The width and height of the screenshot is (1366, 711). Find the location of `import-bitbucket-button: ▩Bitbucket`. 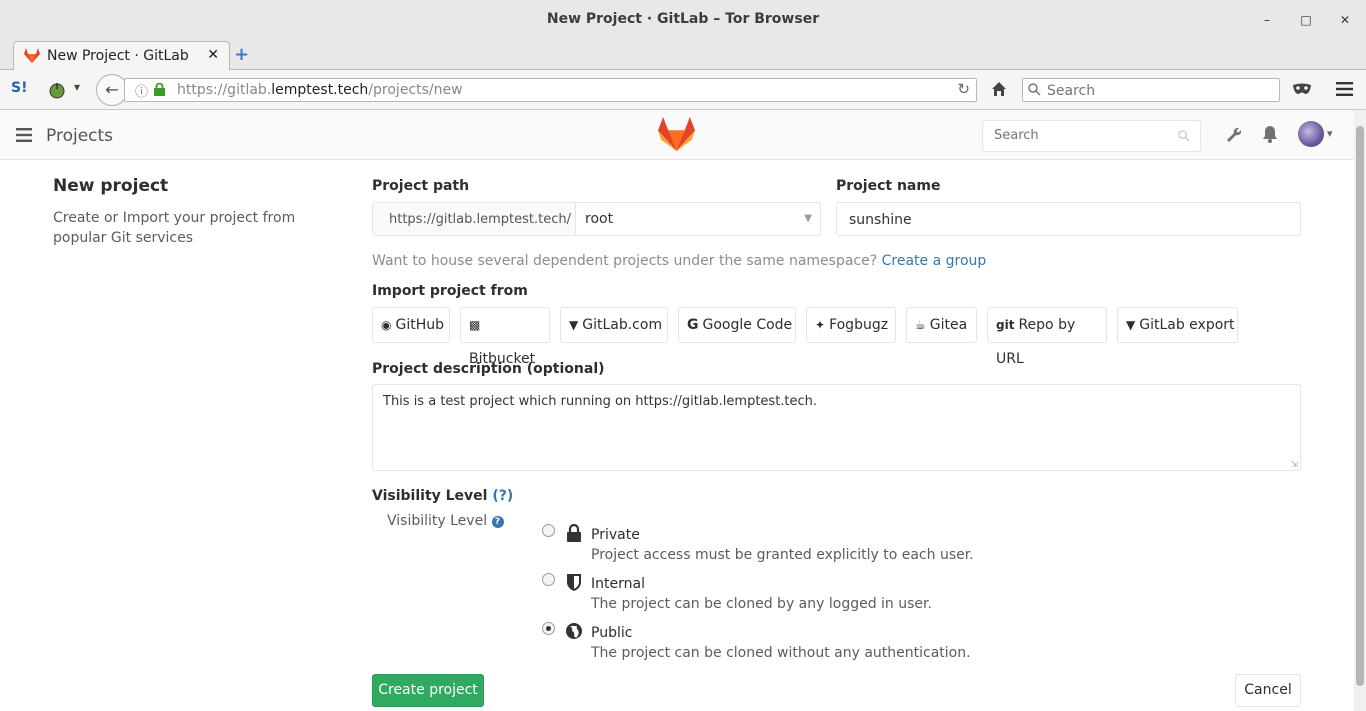

import-bitbucket-button: ▩Bitbucket is located at coordinates (505, 337).